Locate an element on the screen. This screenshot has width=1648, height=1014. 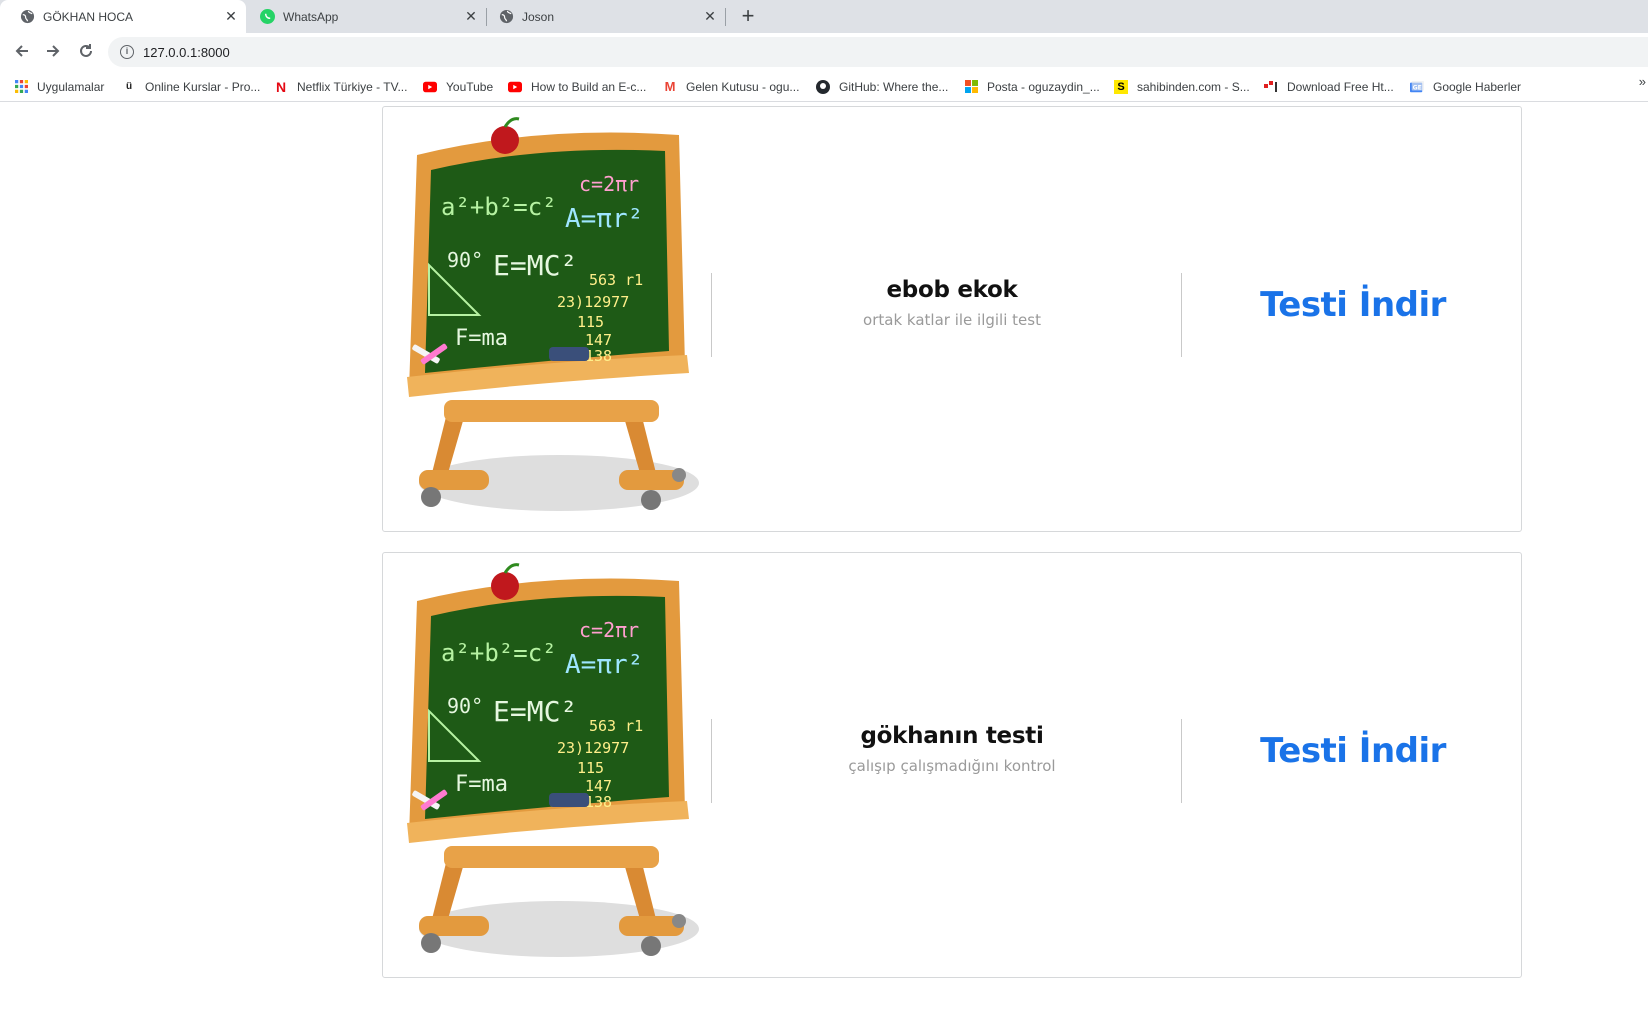
sahibinden-icon: S is located at coordinates (1121, 86).